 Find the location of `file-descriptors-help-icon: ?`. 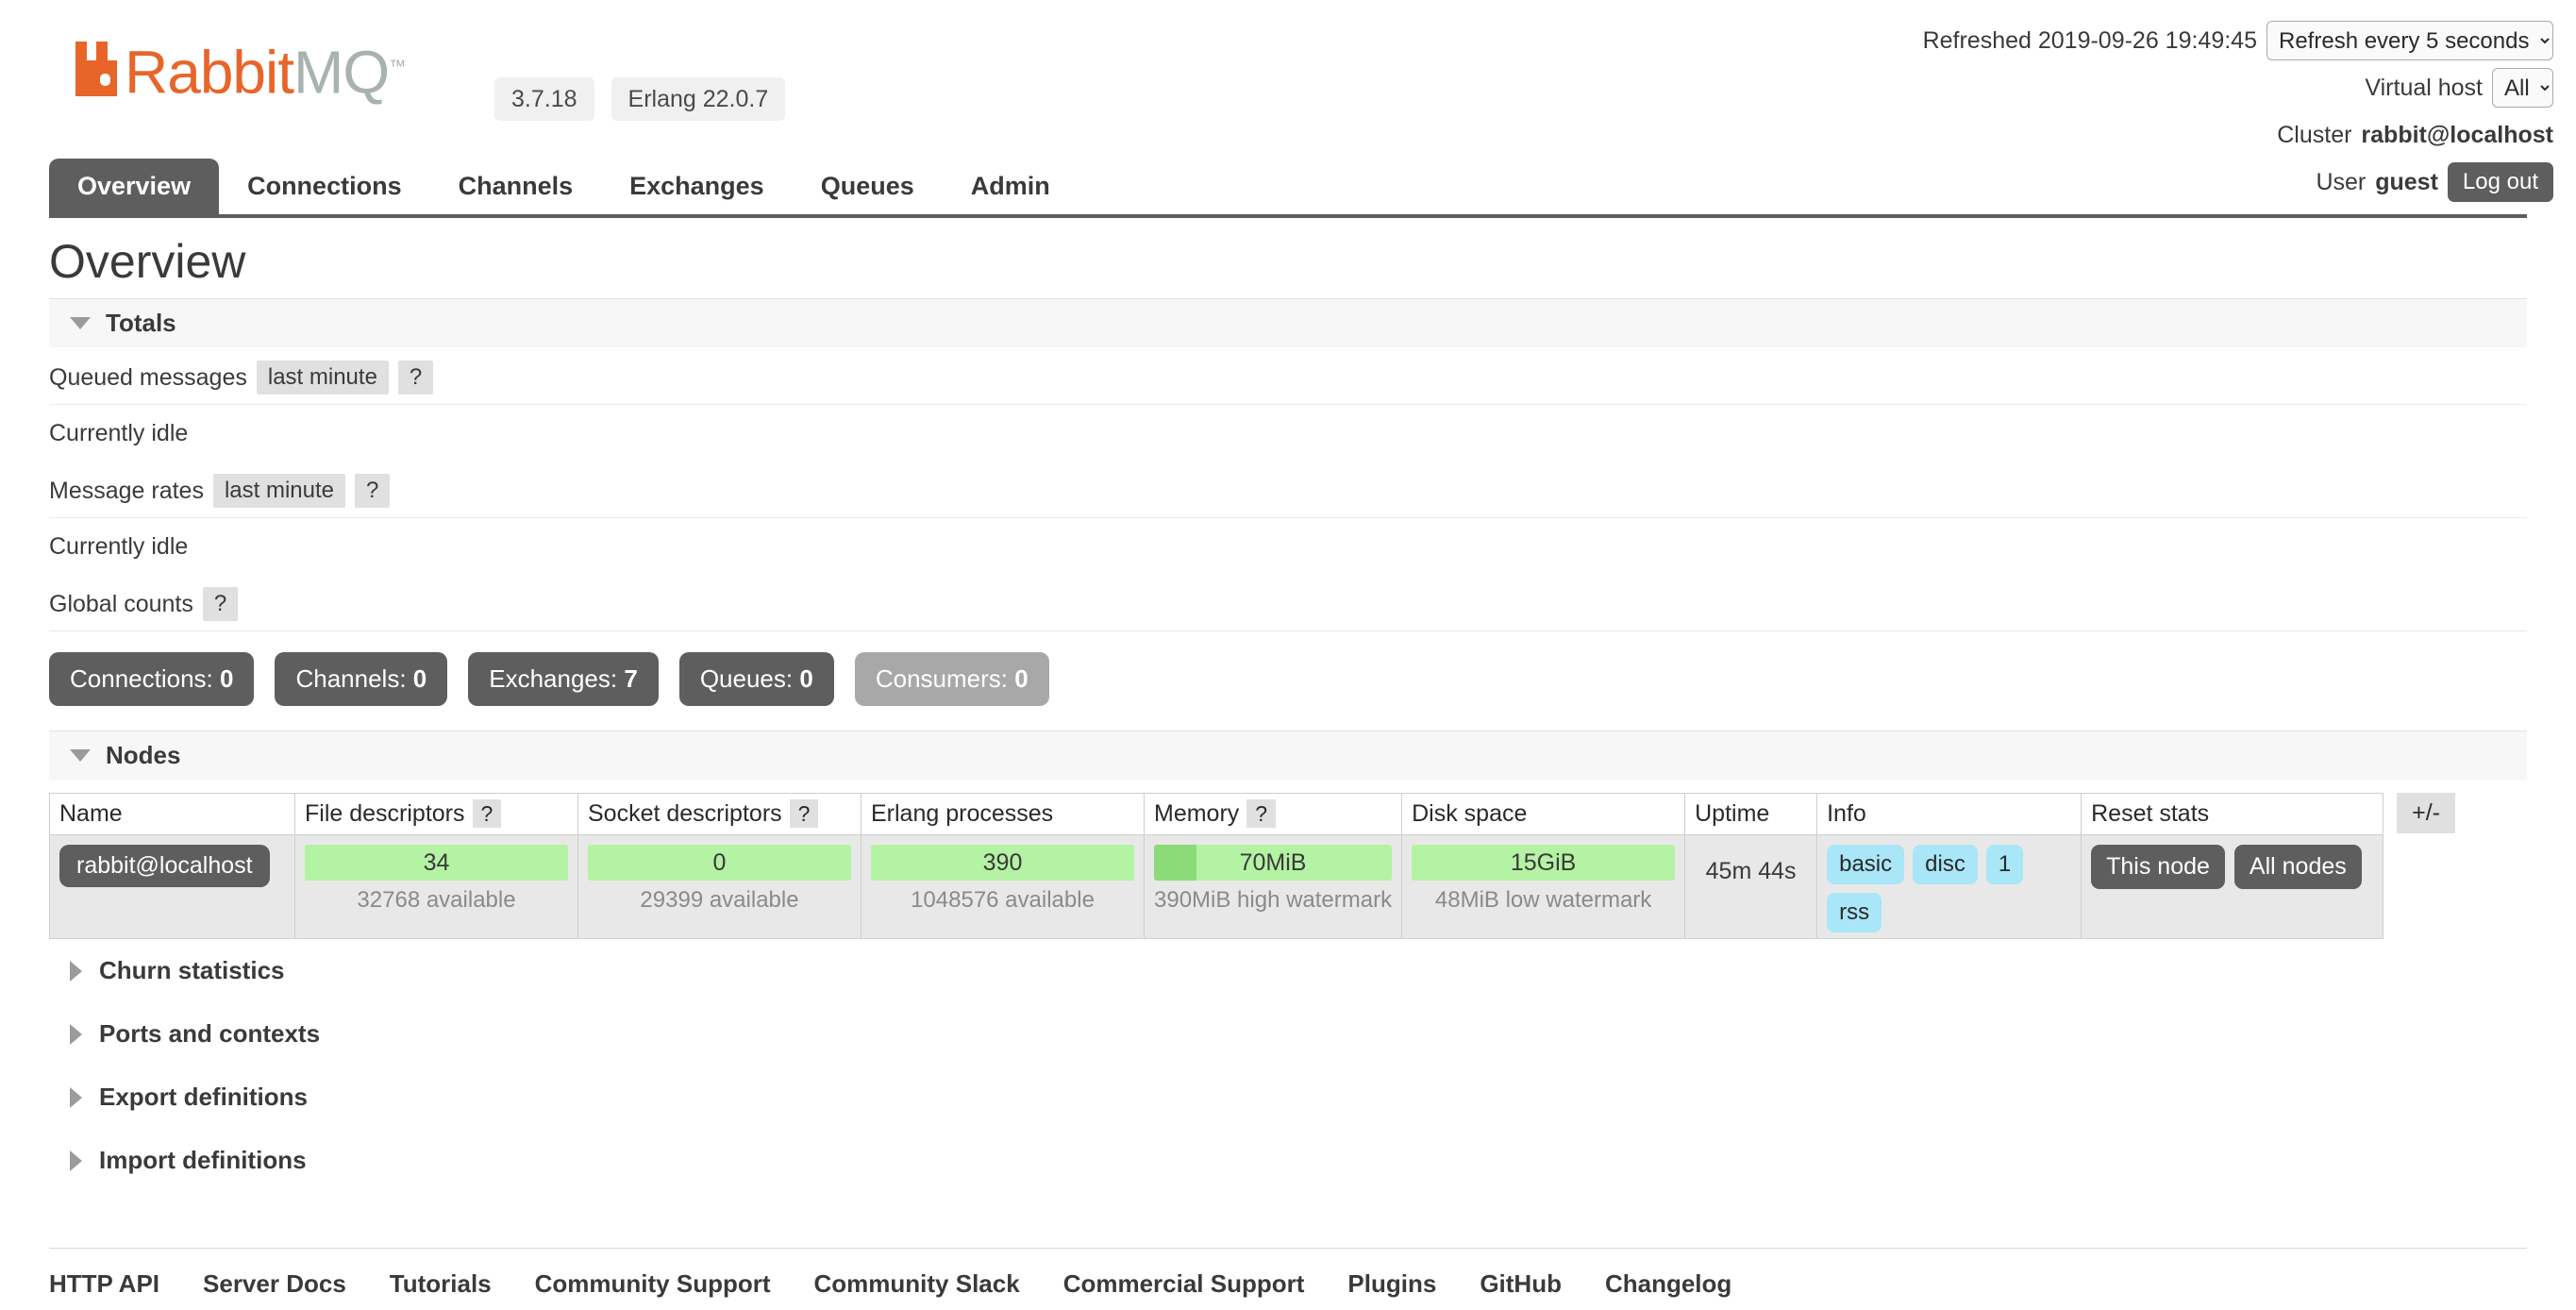

file-descriptors-help-icon: ? is located at coordinates (487, 813).